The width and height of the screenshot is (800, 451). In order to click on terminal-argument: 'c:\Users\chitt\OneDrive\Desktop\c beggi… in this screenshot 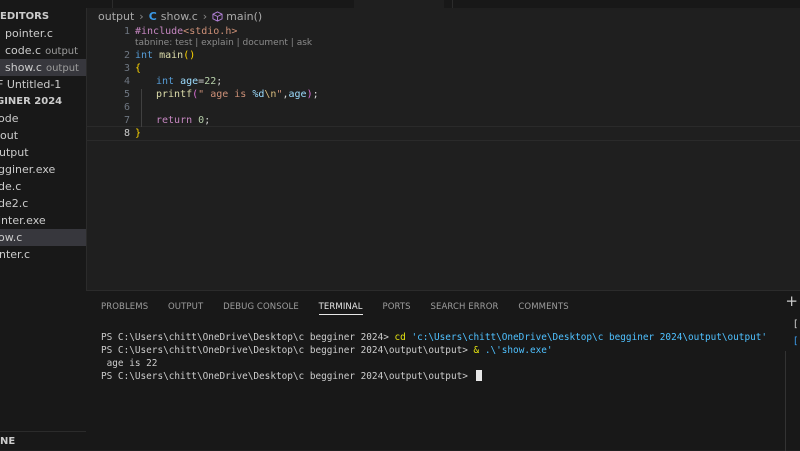, I will do `click(586, 337)`.